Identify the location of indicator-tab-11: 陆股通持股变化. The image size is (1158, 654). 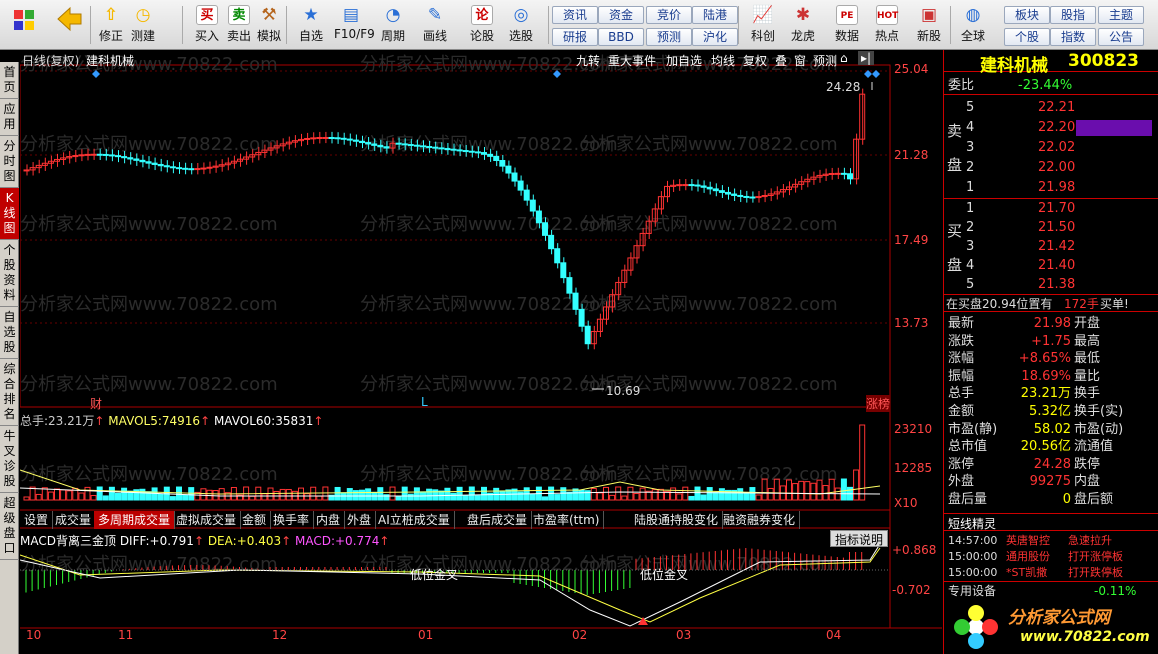
(677, 520).